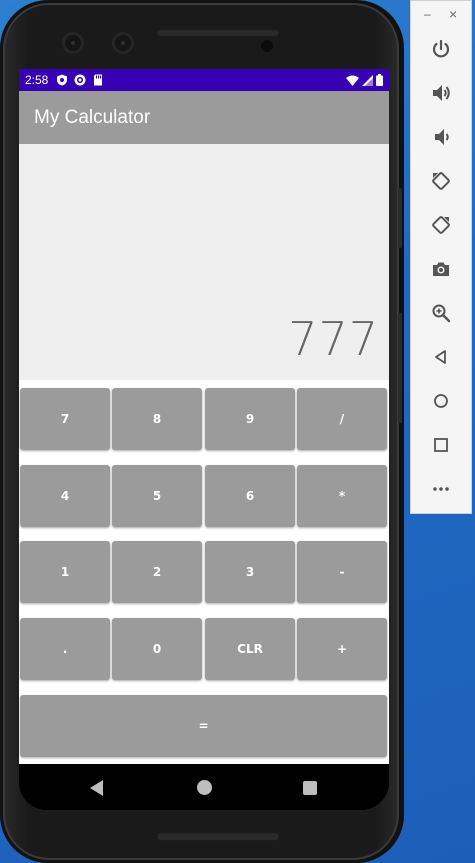 The height and width of the screenshot is (863, 475). I want to click on power-icon, so click(441, 49).